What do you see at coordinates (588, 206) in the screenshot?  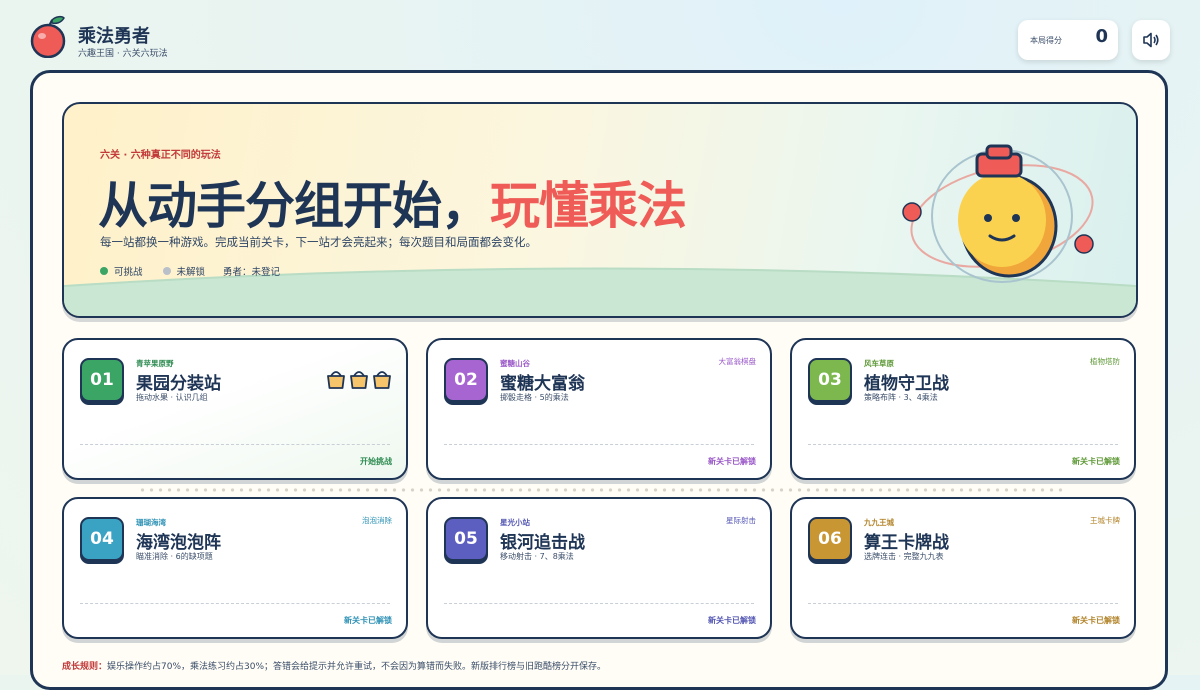 I see `hero-title-accent: 玩懂乘法` at bounding box center [588, 206].